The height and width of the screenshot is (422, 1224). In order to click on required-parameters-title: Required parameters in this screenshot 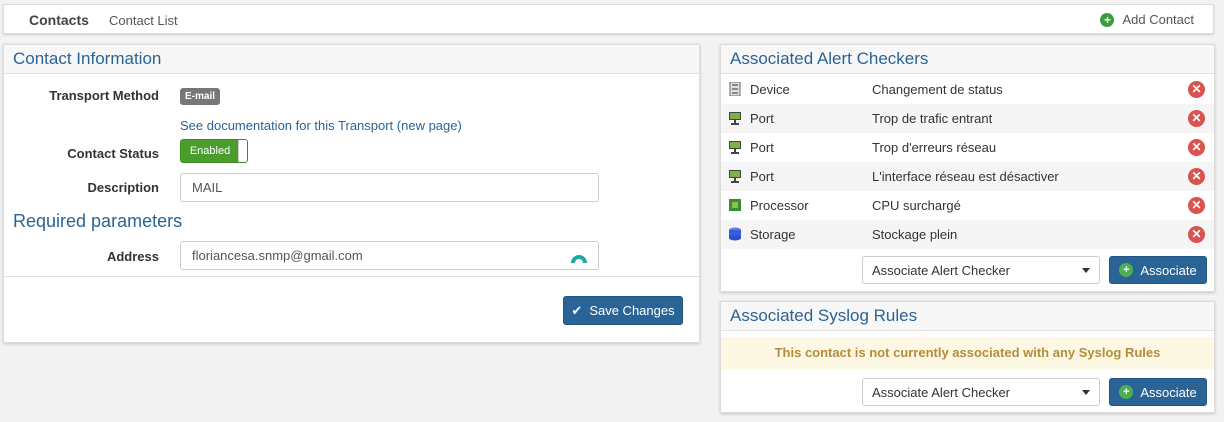, I will do `click(98, 221)`.